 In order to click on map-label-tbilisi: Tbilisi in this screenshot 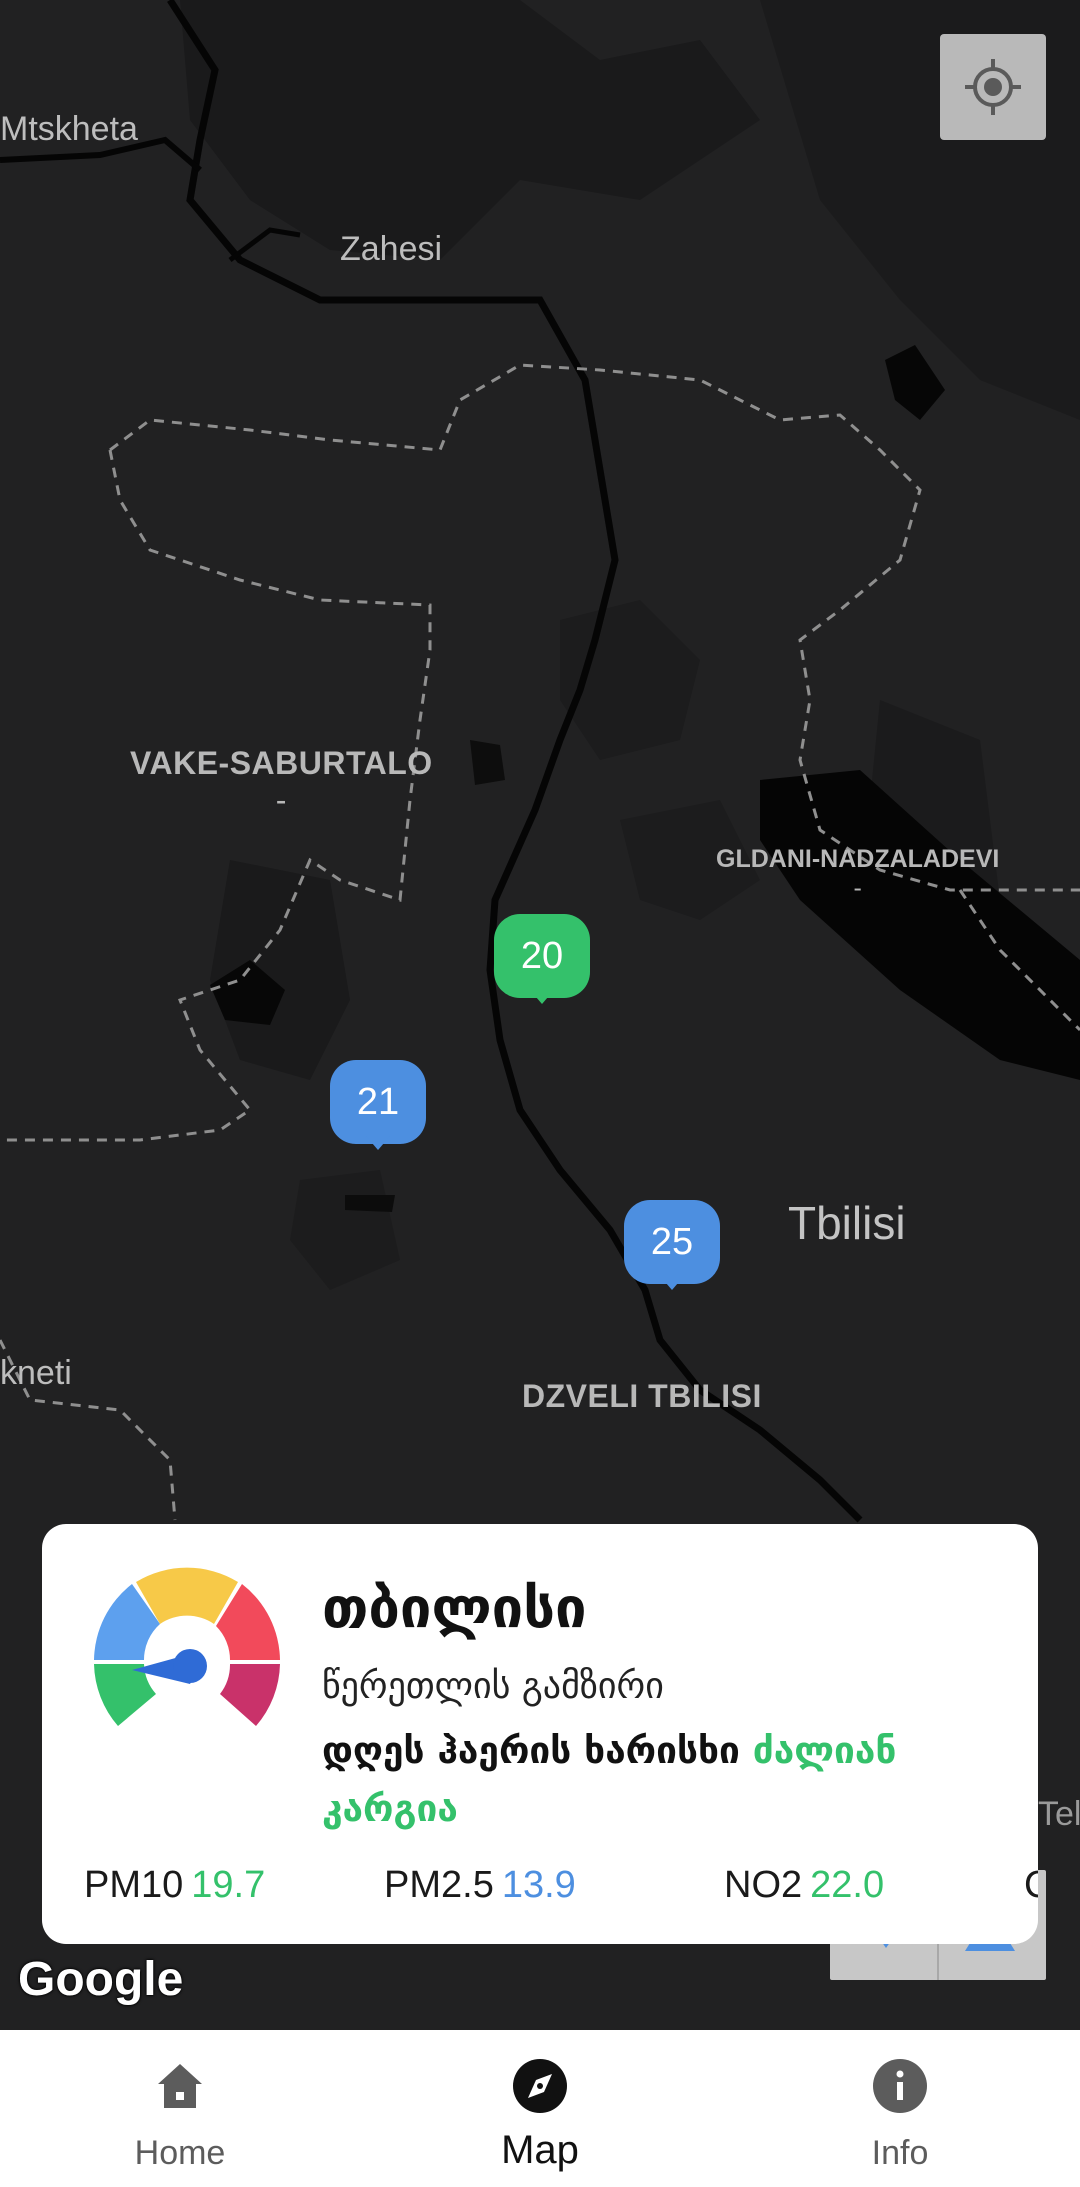, I will do `click(847, 1223)`.